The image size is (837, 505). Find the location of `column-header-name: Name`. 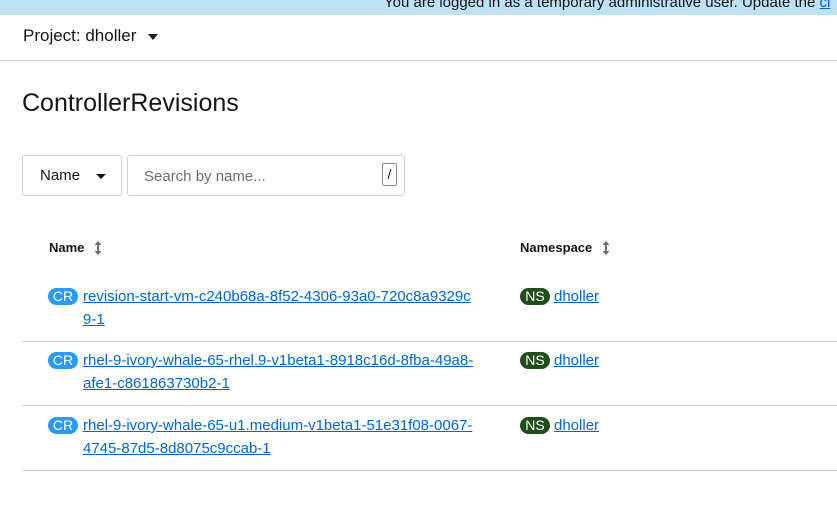

column-header-name: Name is located at coordinates (75, 247).